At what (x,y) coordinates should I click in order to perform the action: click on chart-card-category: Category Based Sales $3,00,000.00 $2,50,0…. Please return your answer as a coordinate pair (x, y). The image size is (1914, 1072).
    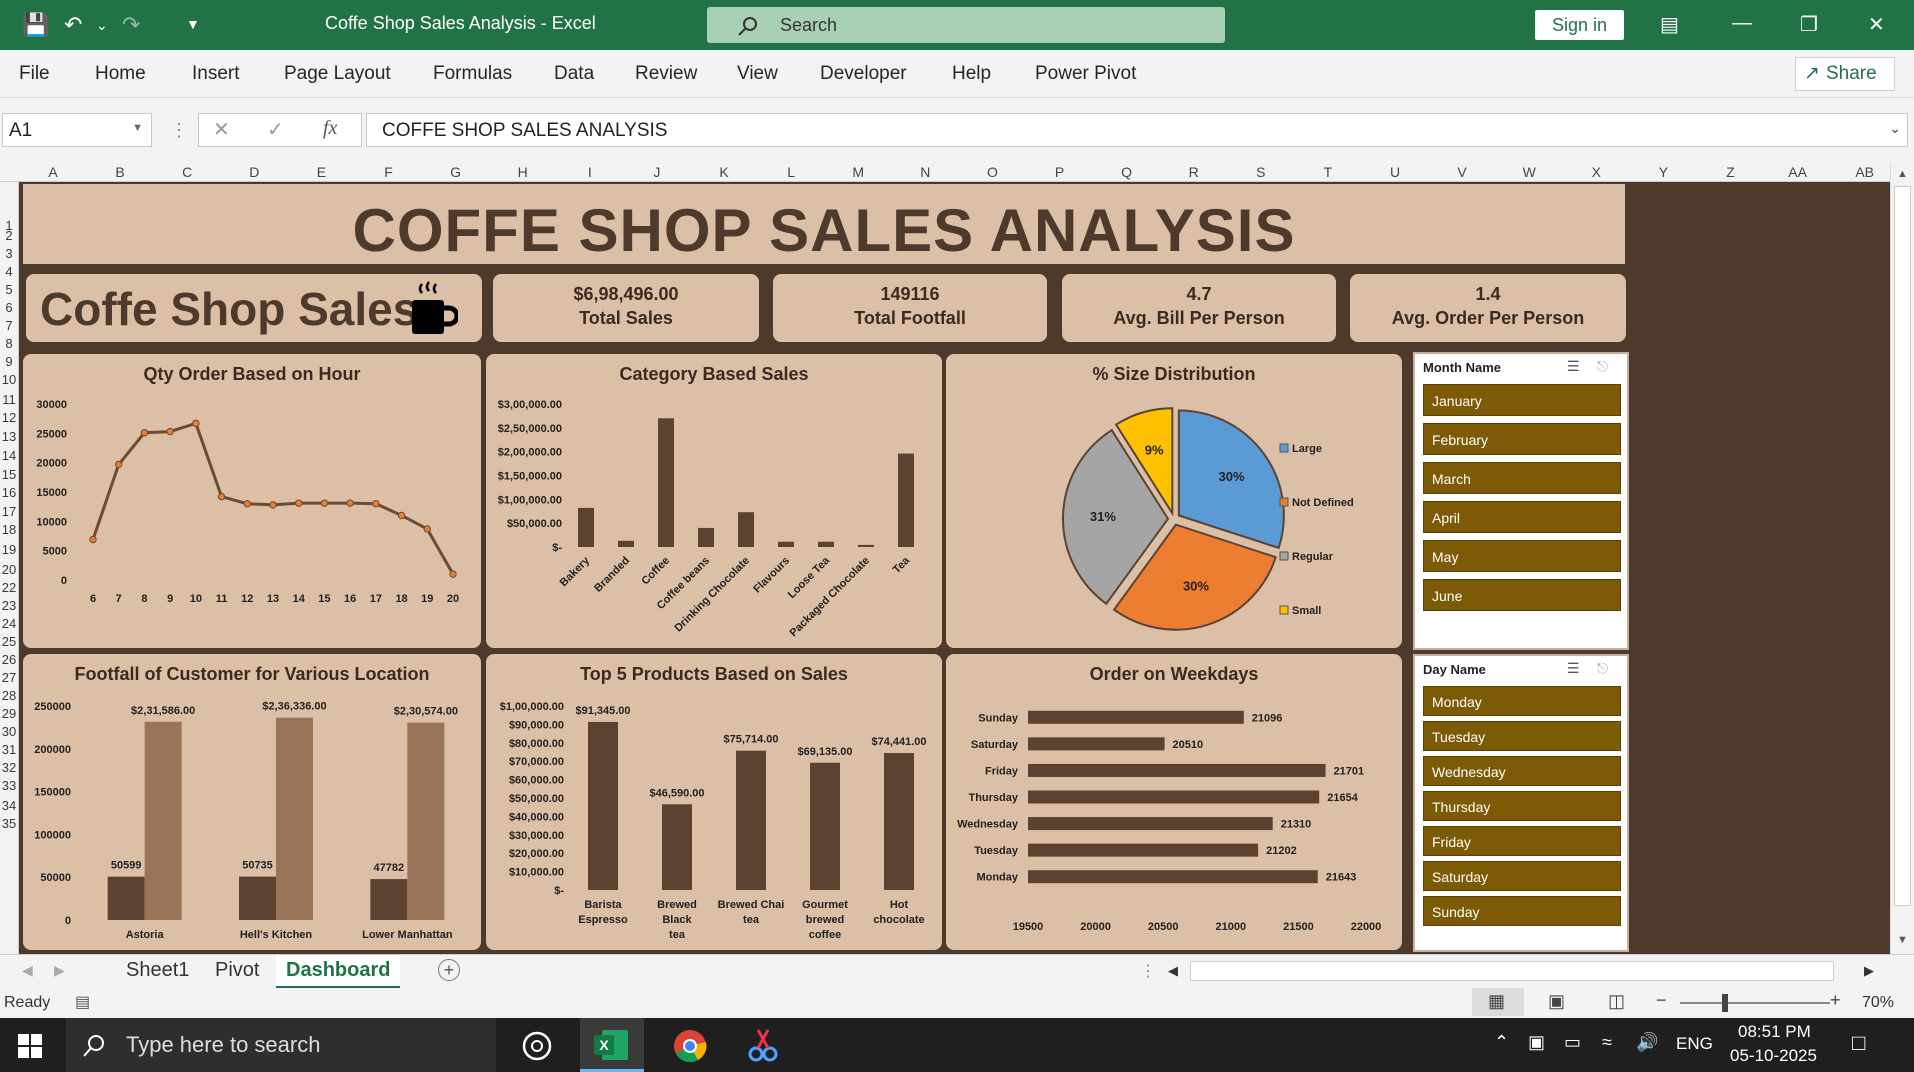
    Looking at the image, I should click on (714, 501).